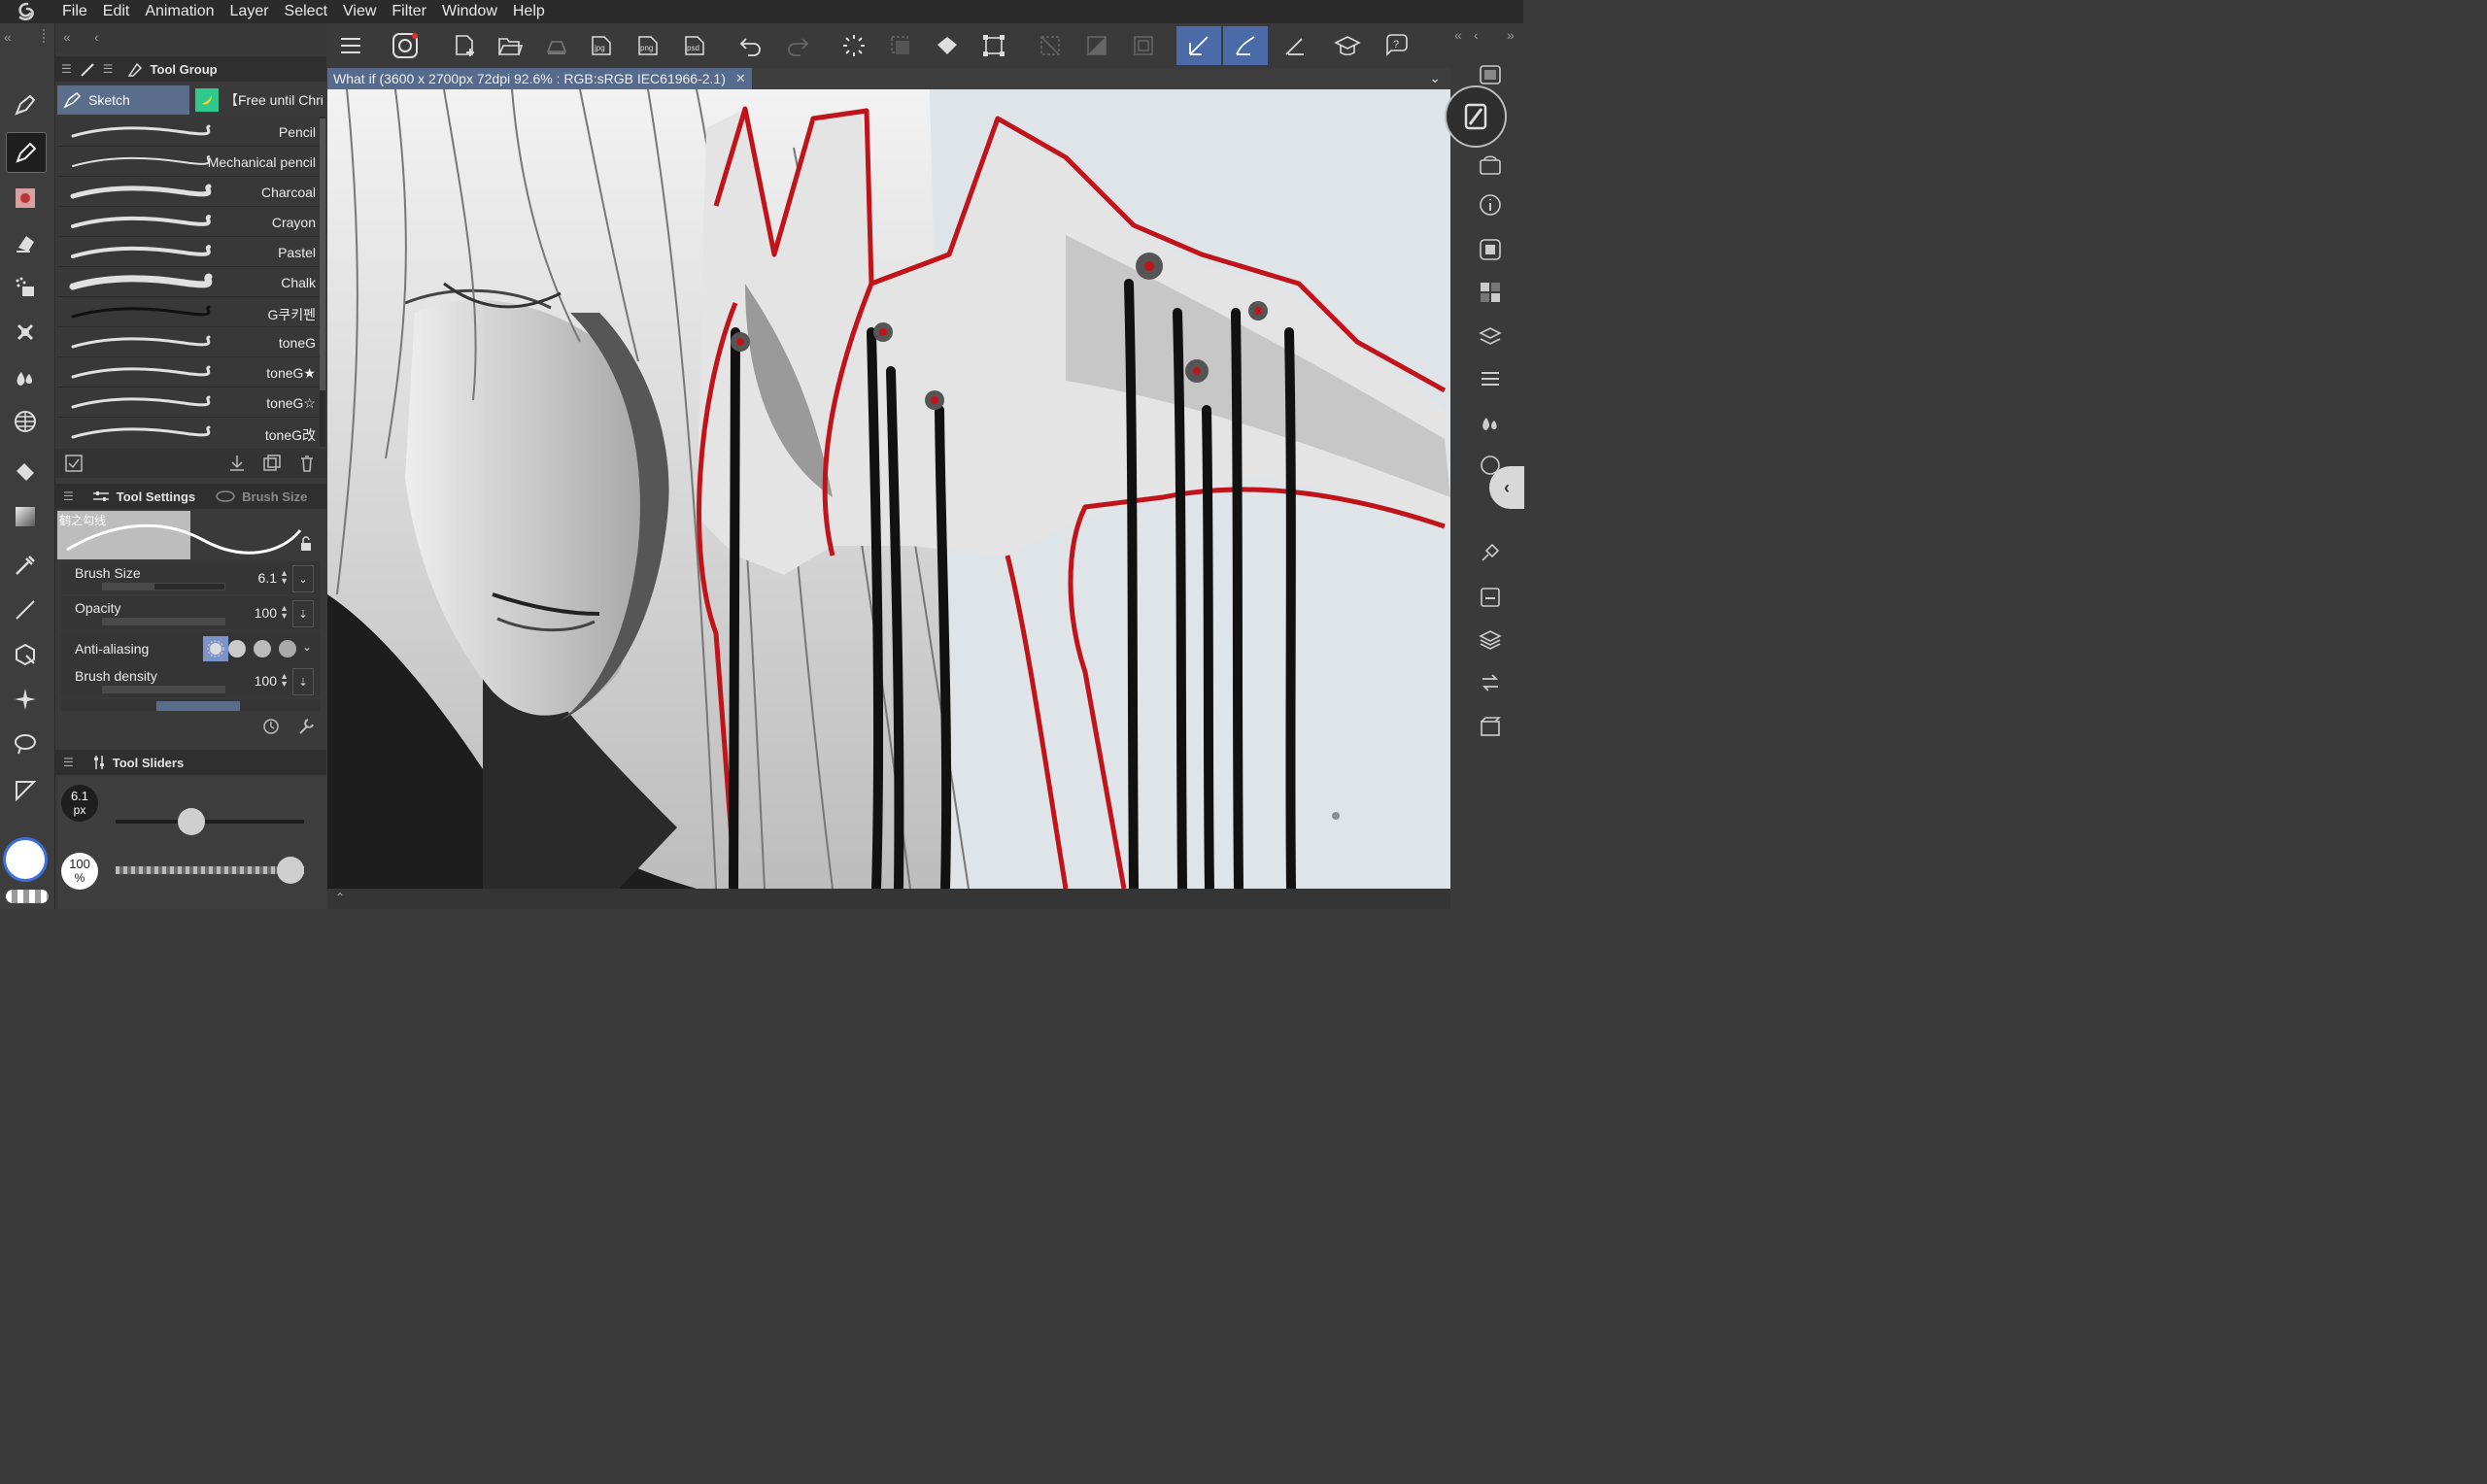 This screenshot has height=1484, width=2487. What do you see at coordinates (405, 45) in the screenshot?
I see `clip-studio-icon` at bounding box center [405, 45].